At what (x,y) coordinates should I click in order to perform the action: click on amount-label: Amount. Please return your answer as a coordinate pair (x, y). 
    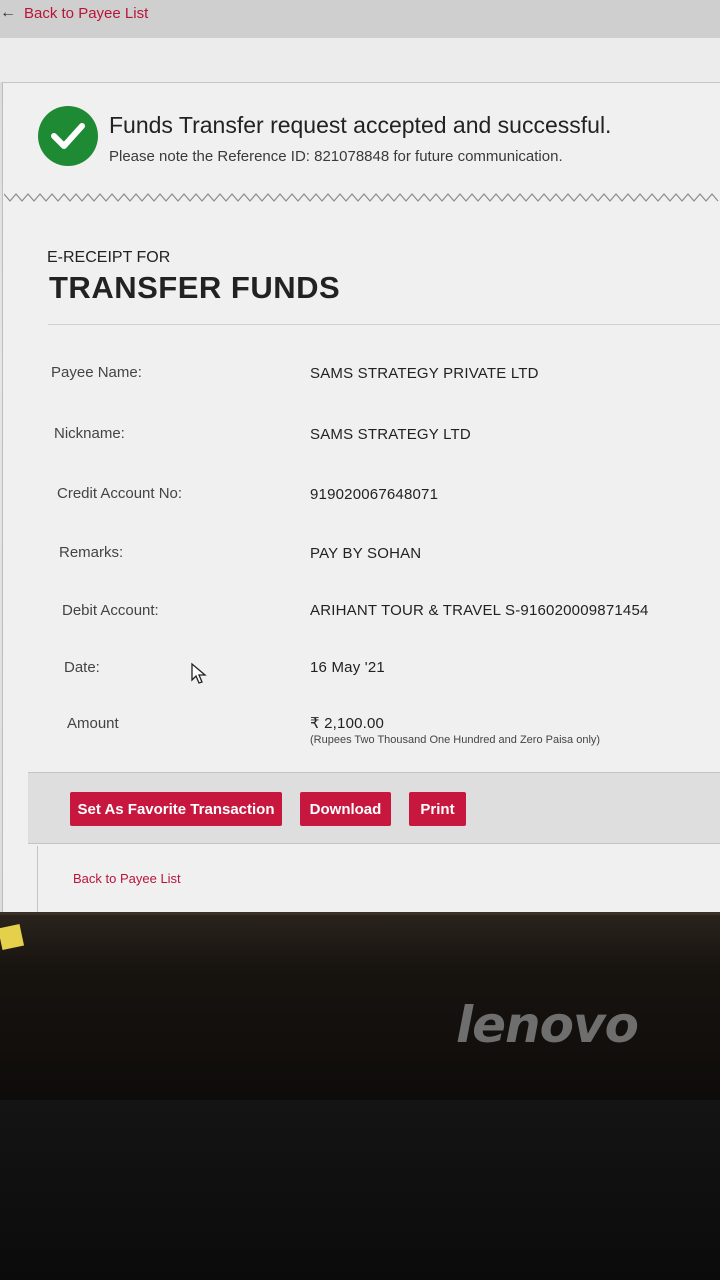
    Looking at the image, I should click on (93, 723).